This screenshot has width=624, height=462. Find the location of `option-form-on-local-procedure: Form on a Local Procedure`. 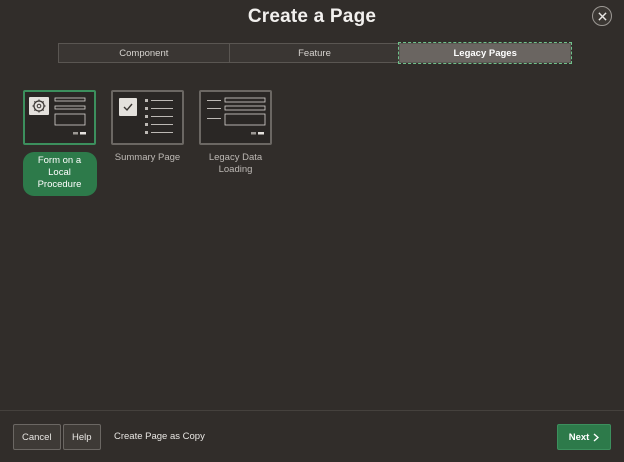

option-form-on-local-procedure: Form on a Local Procedure is located at coordinates (59, 143).